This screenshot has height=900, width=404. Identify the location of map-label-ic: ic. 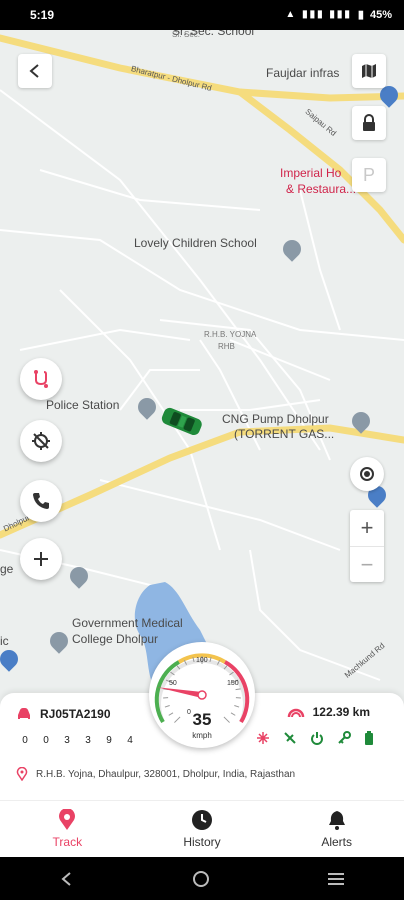
(4, 641).